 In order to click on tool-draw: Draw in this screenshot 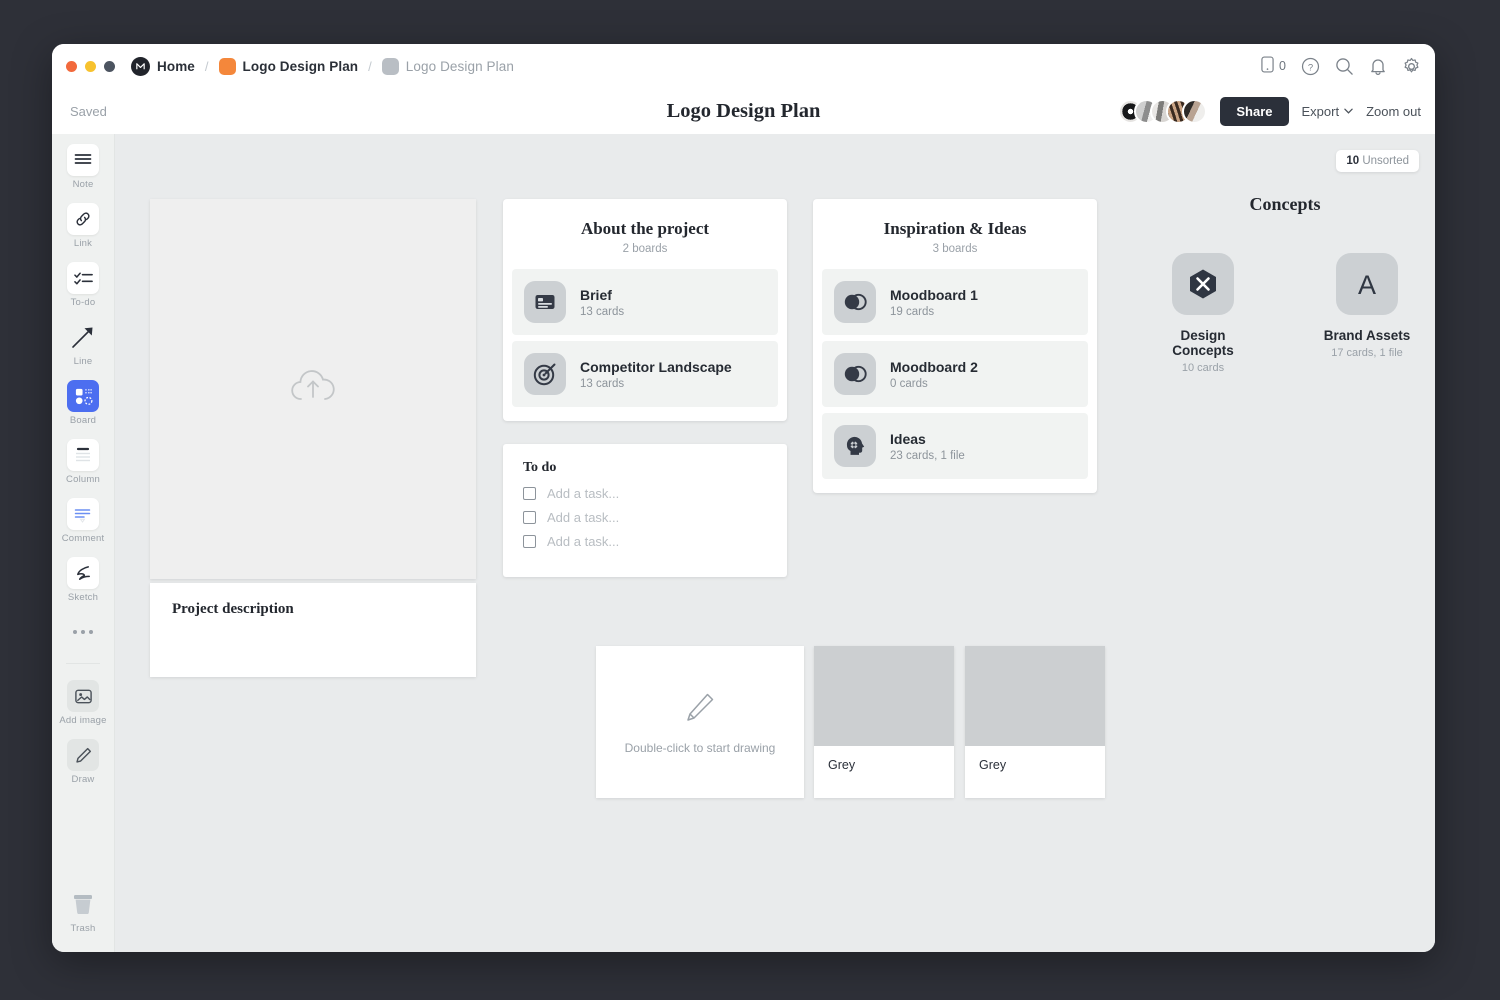, I will do `click(83, 762)`.